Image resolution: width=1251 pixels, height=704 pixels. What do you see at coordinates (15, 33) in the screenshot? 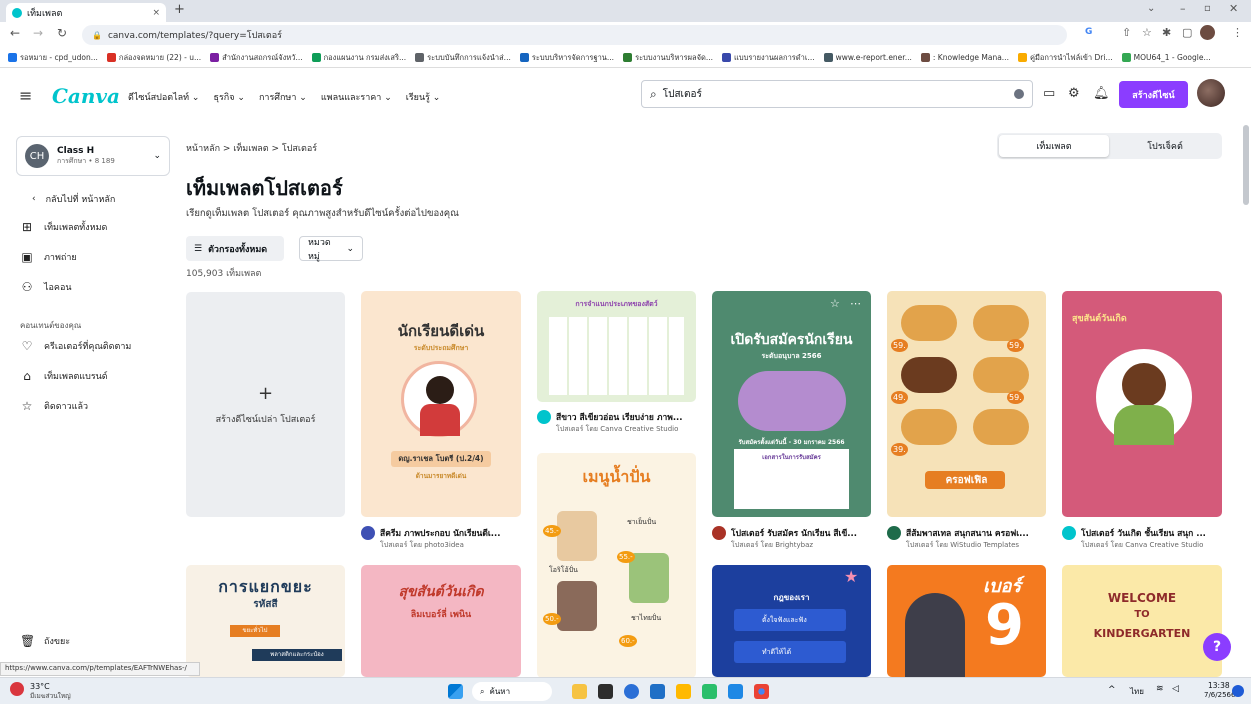
I see `back-arrow-icon: ←` at bounding box center [15, 33].